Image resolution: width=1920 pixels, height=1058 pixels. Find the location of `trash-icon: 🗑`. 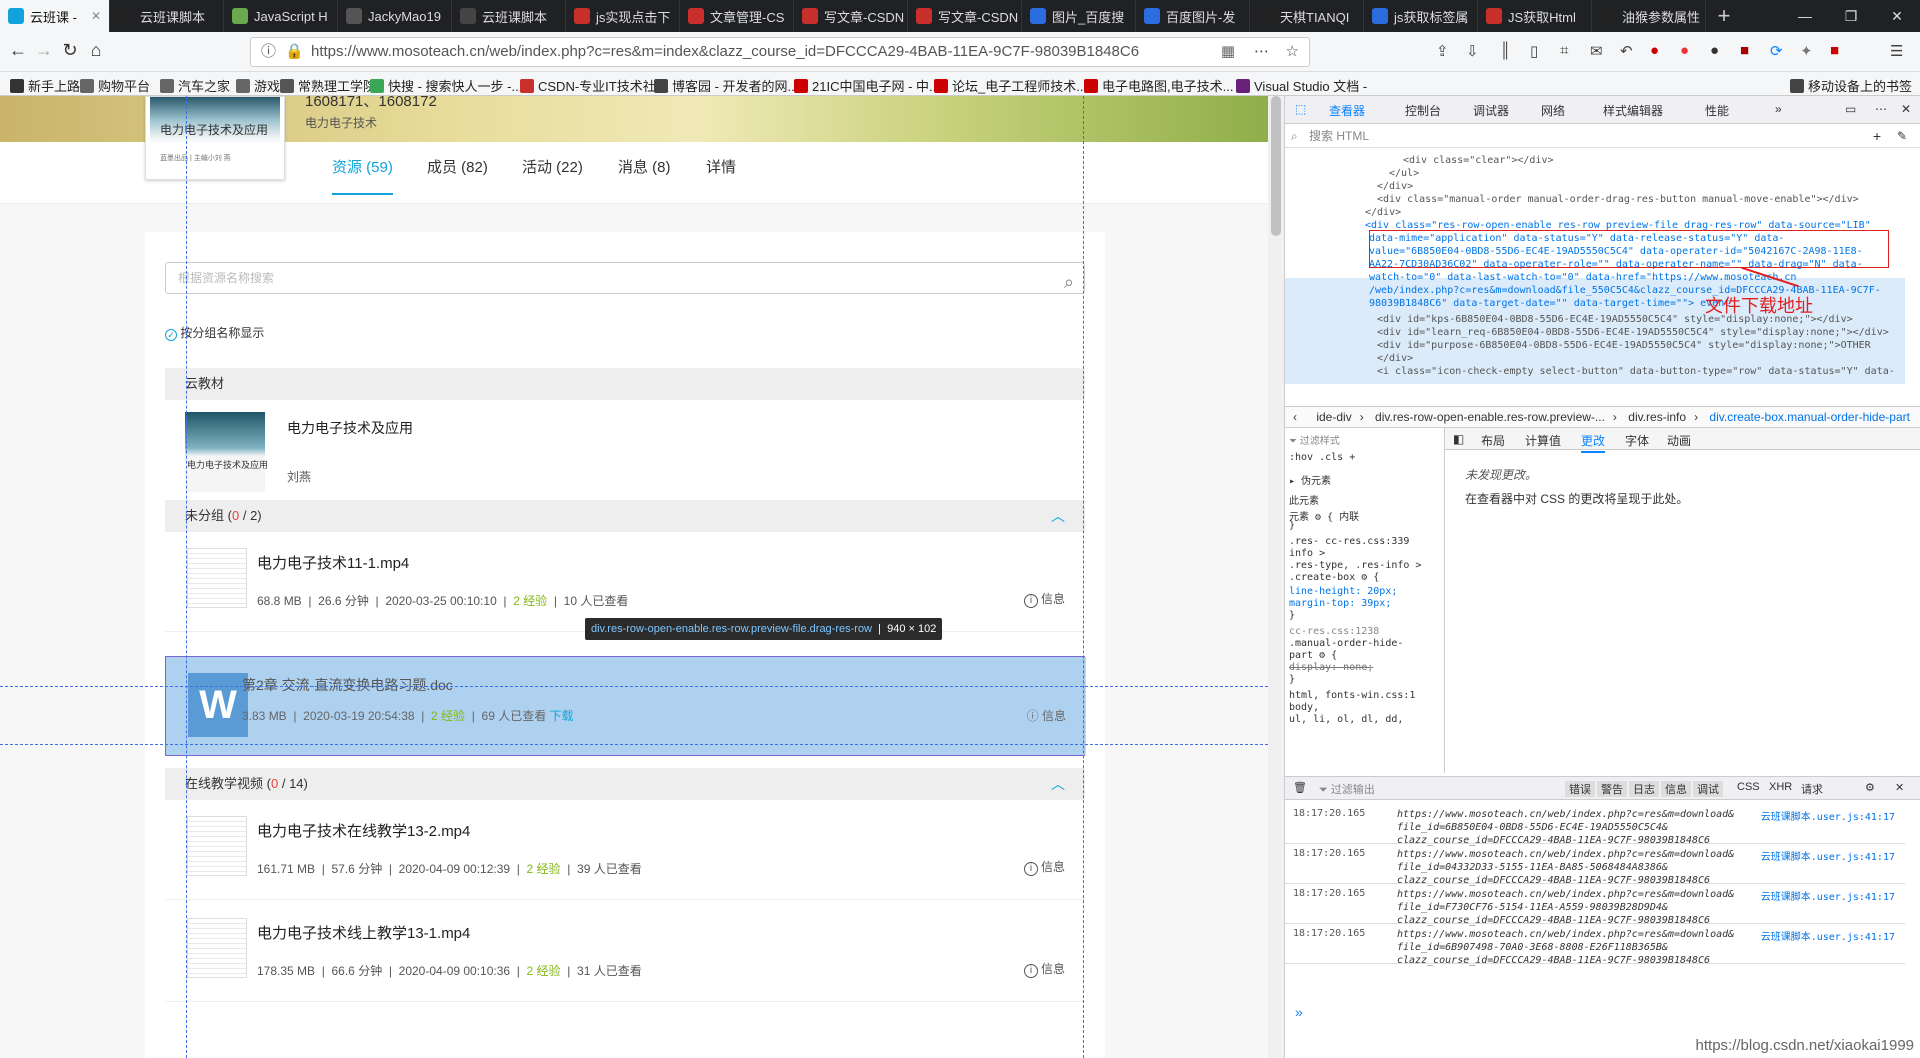

trash-icon: 🗑 is located at coordinates (1300, 787).